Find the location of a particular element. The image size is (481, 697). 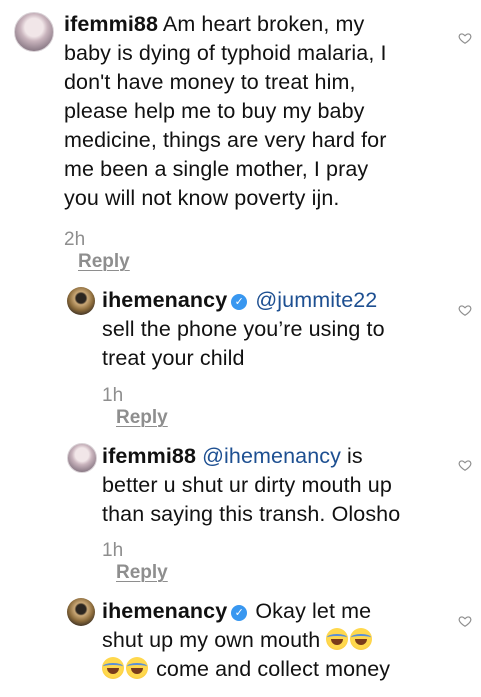

comment-text-line: baby is dying of typhoid malaria, I is located at coordinates (225, 53).